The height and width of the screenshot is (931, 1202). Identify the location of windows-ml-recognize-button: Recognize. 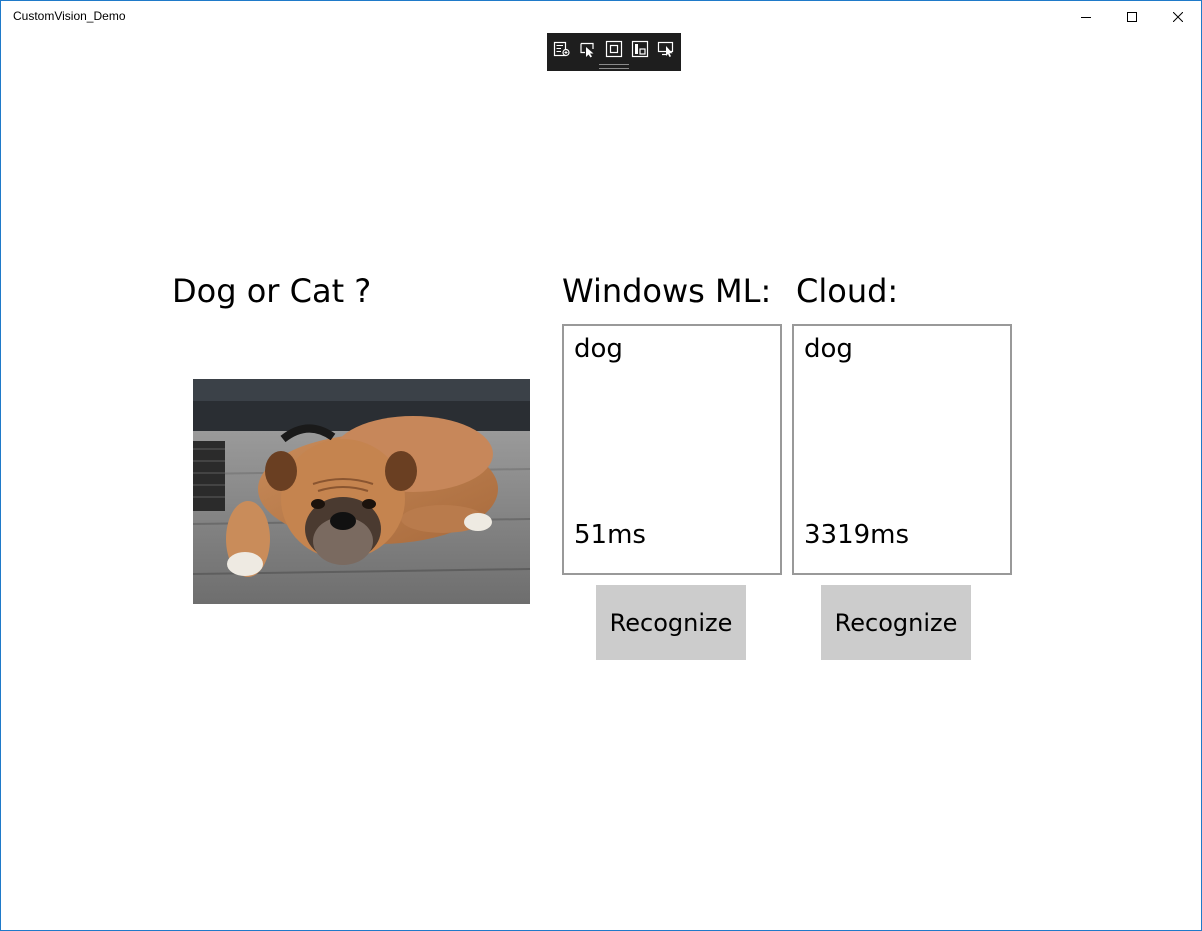
(671, 622).